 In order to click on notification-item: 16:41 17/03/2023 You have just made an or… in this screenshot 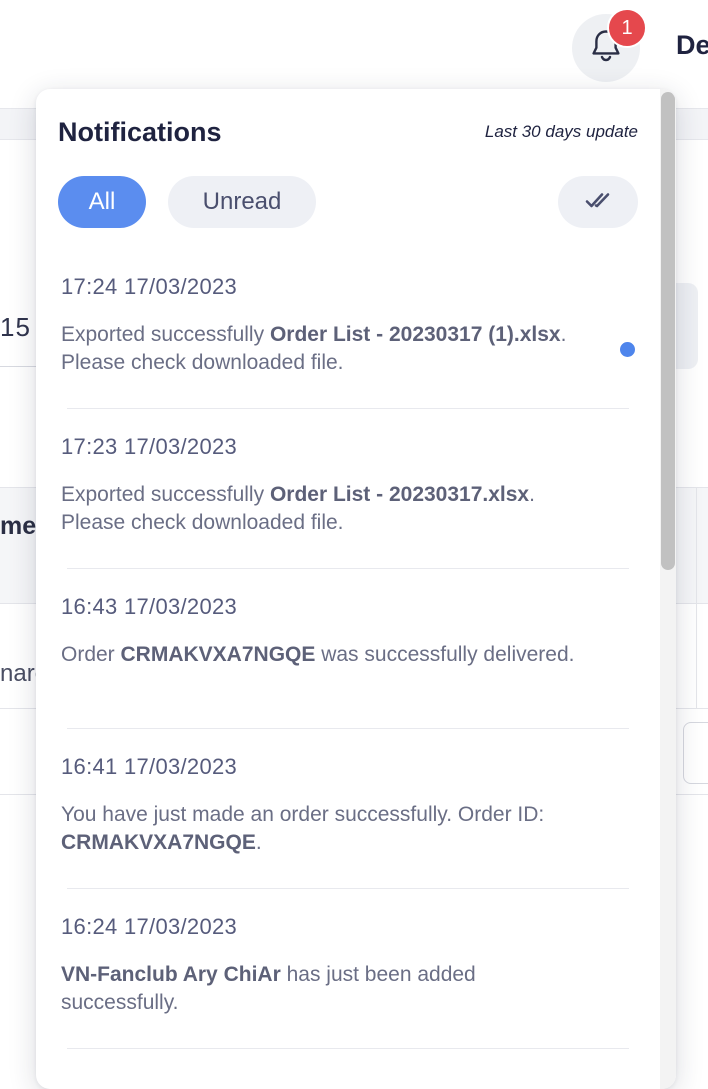, I will do `click(348, 809)`.